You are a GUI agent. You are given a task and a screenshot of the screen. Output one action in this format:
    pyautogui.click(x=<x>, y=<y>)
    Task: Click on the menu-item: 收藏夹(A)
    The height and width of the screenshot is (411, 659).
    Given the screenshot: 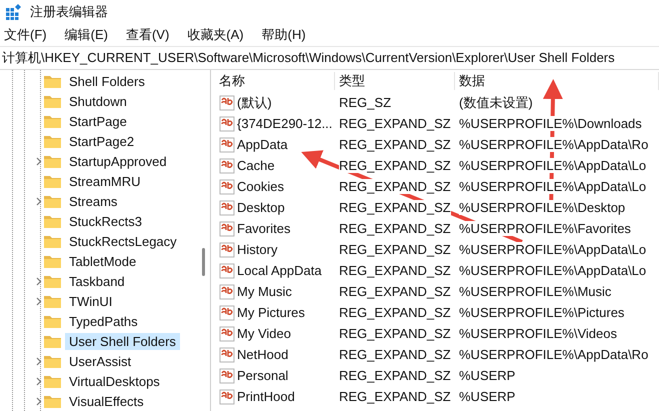 What is the action you would take?
    pyautogui.click(x=215, y=35)
    